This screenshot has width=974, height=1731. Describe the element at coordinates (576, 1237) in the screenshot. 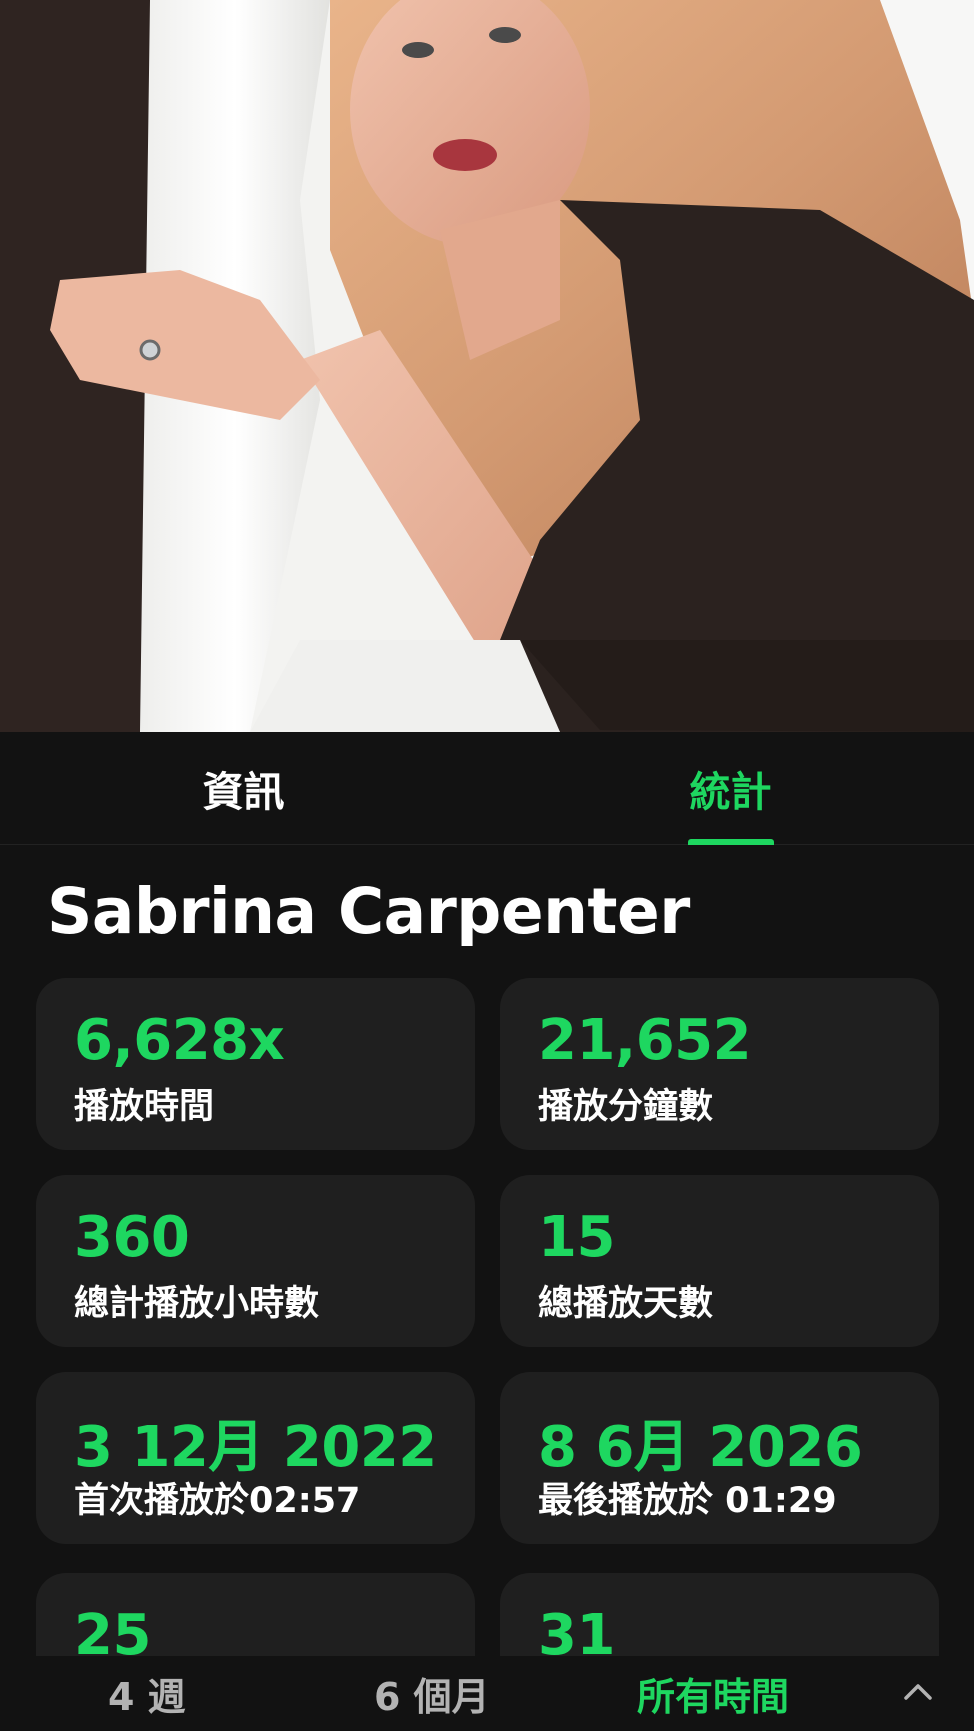

I see `stat-value: 15` at that location.